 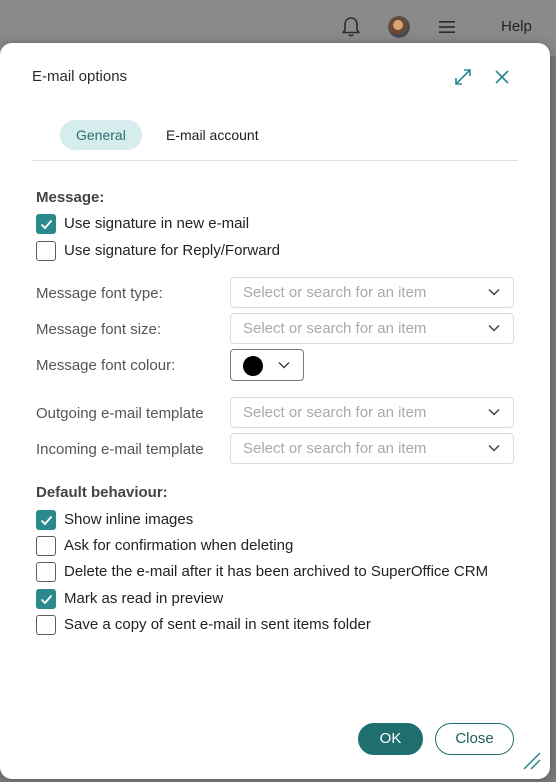 I want to click on checkbox-label: Show inline images, so click(x=129, y=519).